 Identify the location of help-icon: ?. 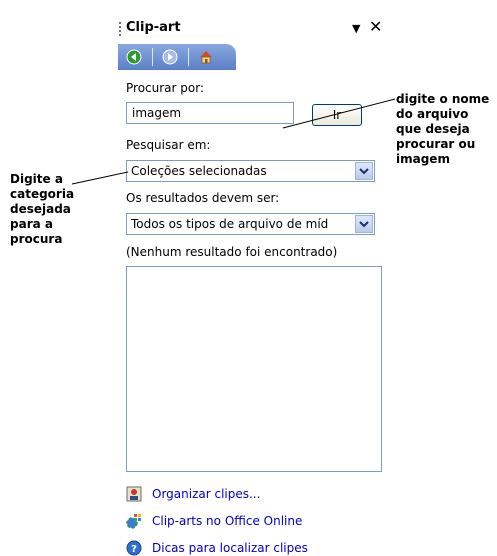
(134, 548).